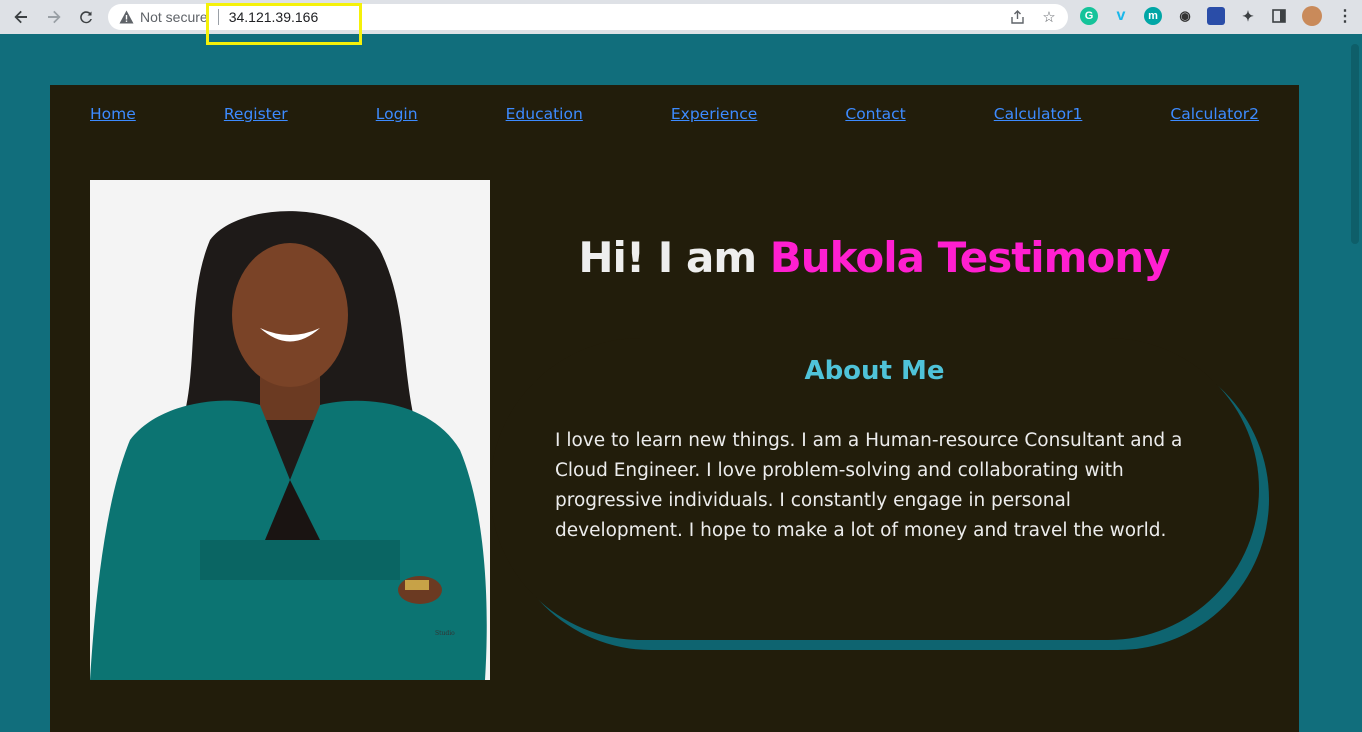  Describe the element at coordinates (1355, 383) in the screenshot. I see `scrollbar` at that location.